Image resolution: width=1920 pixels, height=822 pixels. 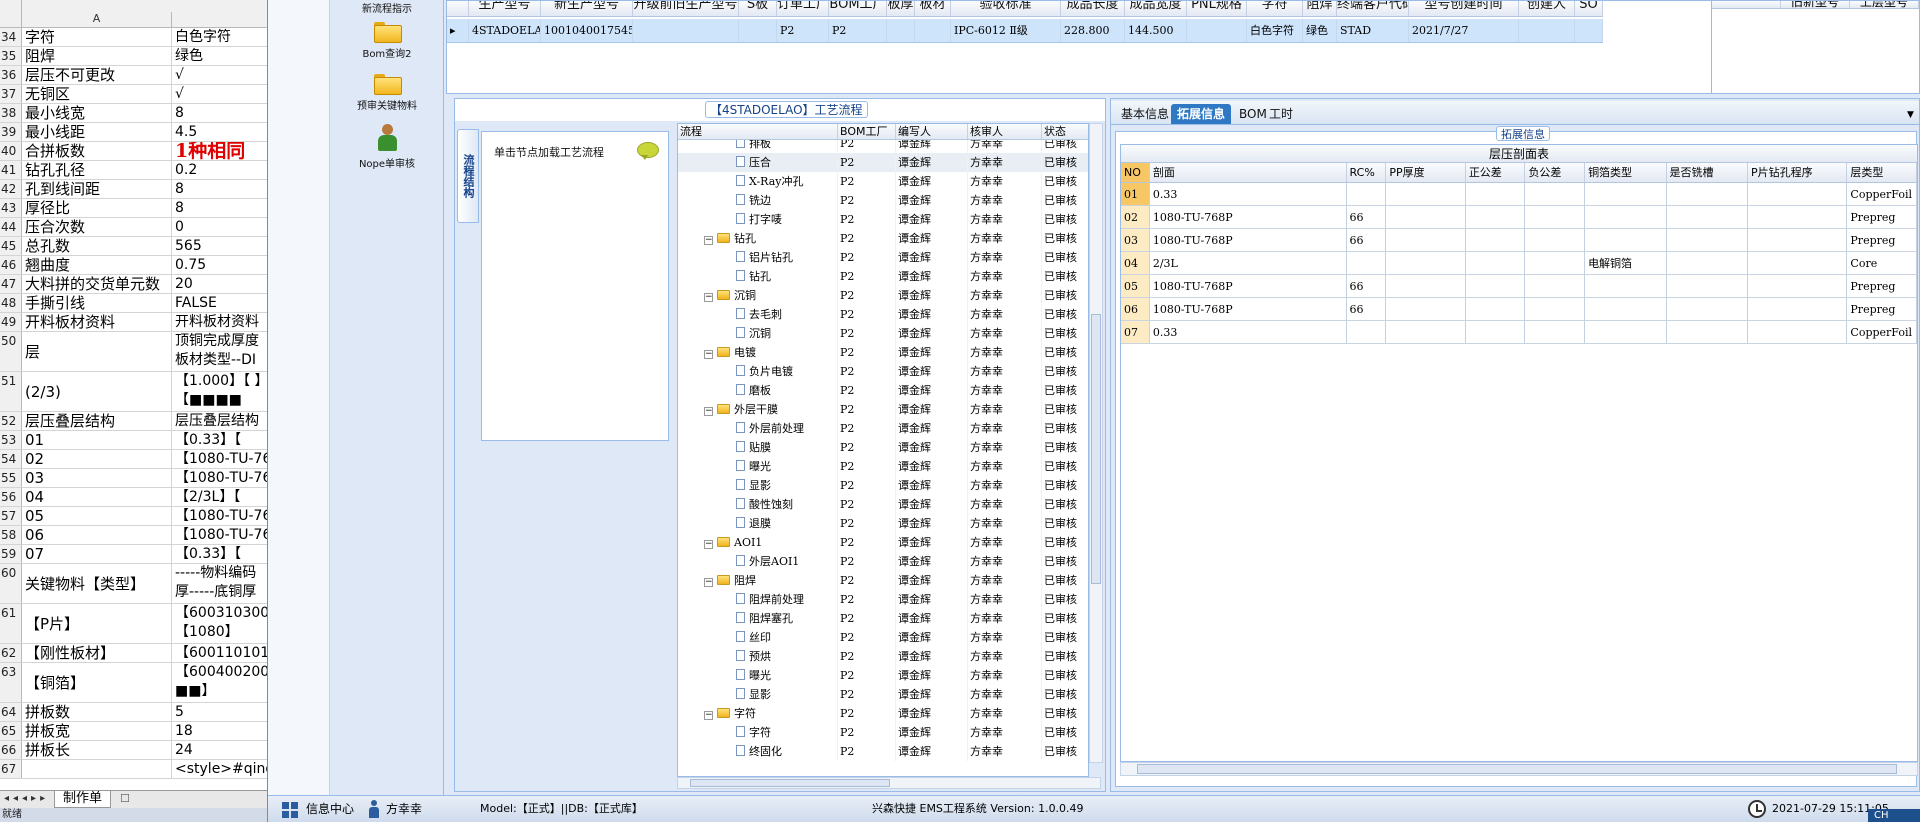 I want to click on process-tree-row: − 外层干膜 P2 谭金辉 方幸幸 已审核, so click(x=883, y=409).